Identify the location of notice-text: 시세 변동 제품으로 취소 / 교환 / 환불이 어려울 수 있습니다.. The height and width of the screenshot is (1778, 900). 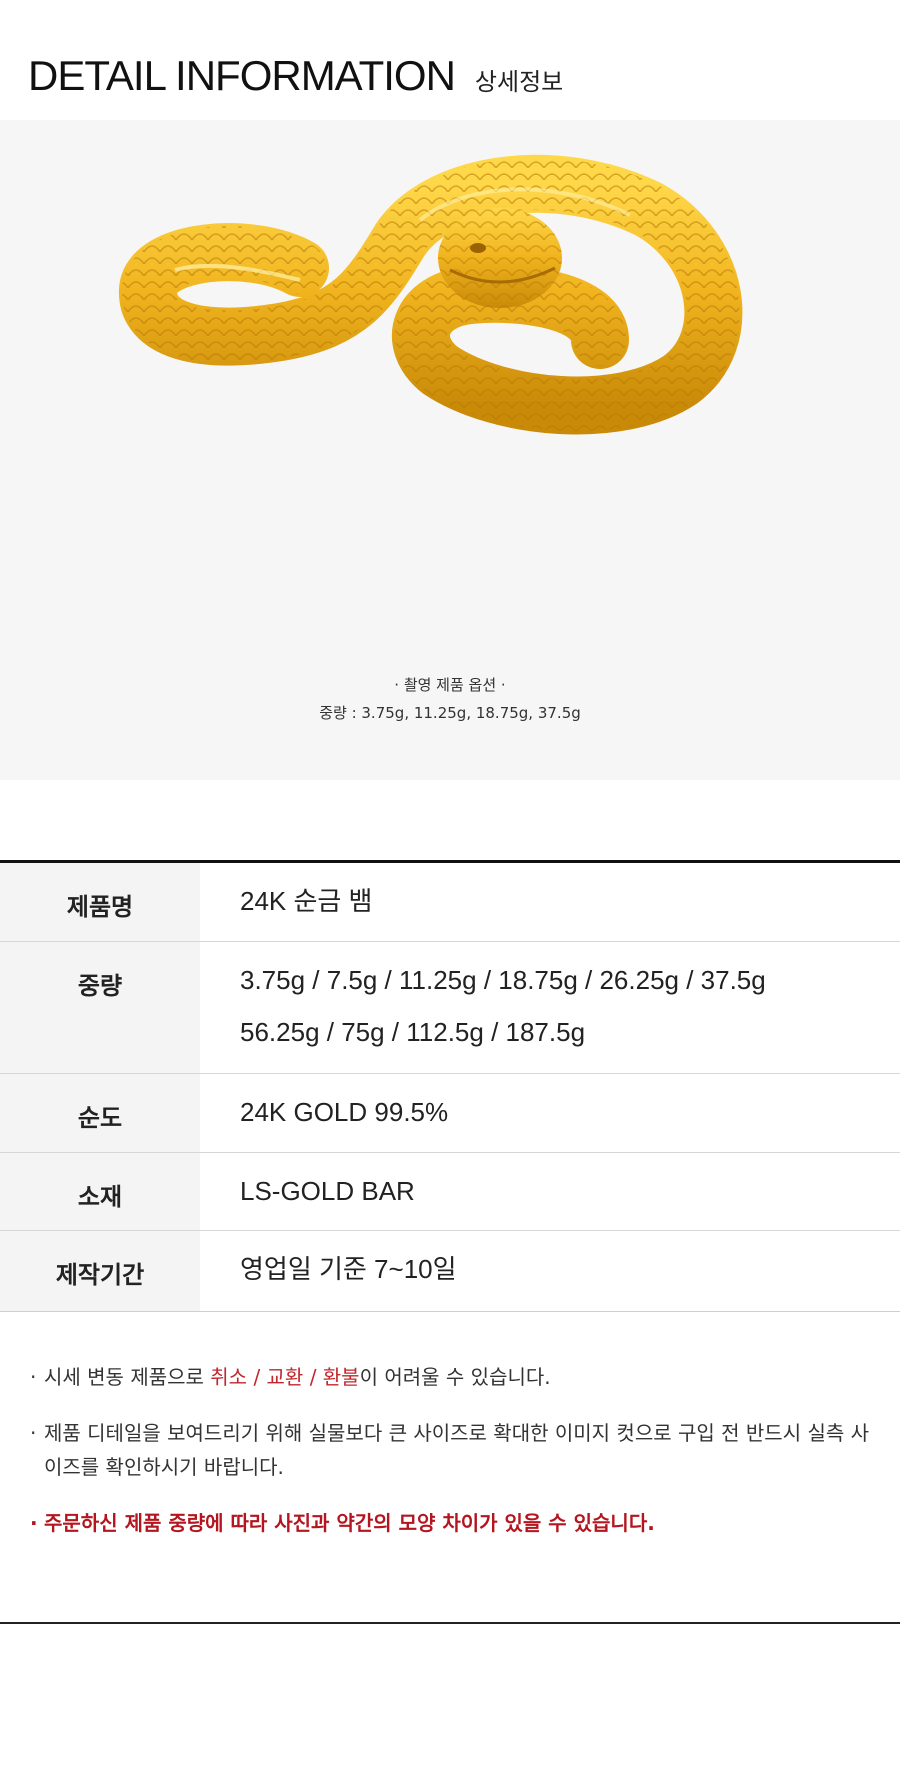
(457, 1377).